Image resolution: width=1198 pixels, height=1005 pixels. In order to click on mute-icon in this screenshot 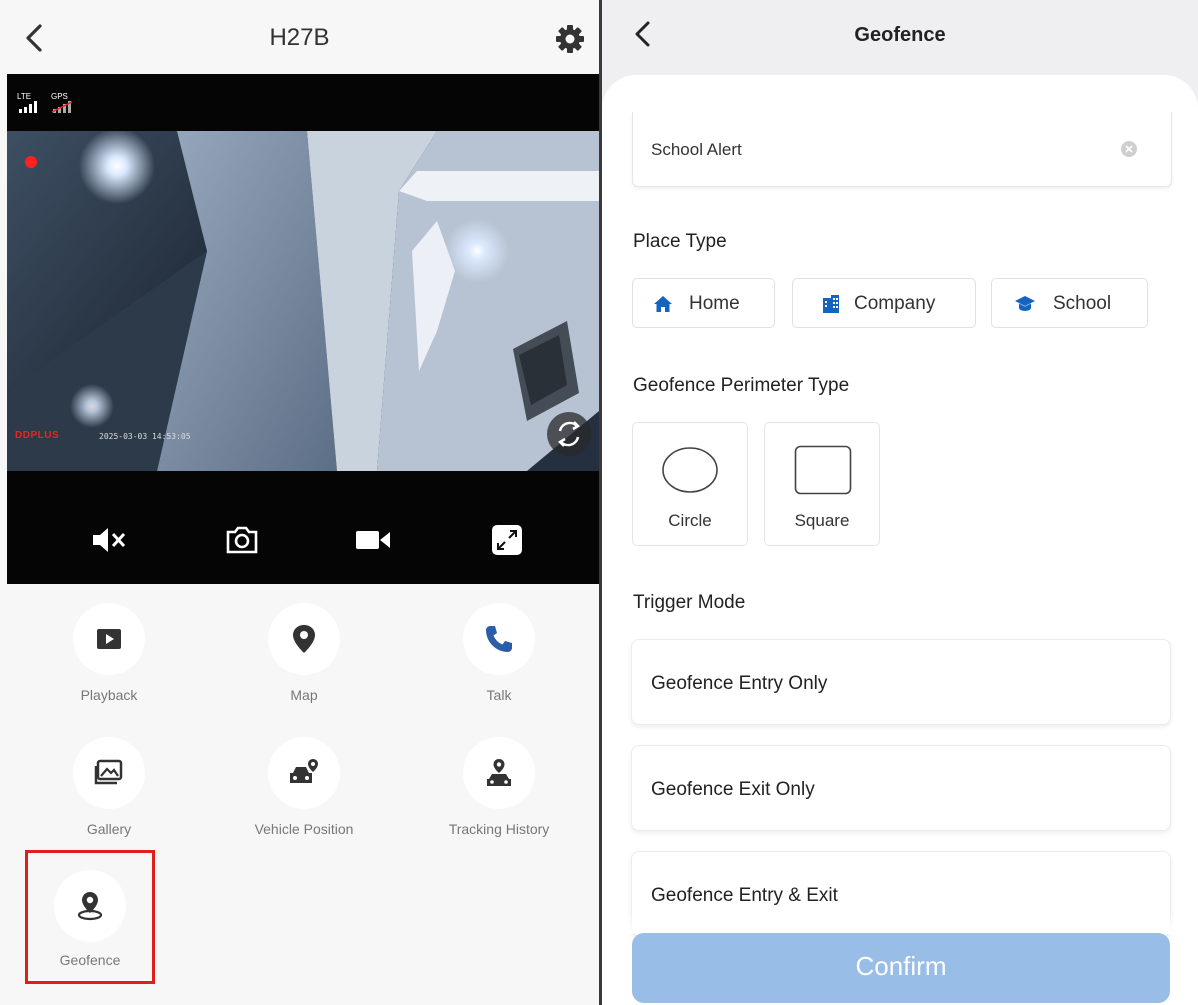, I will do `click(109, 540)`.